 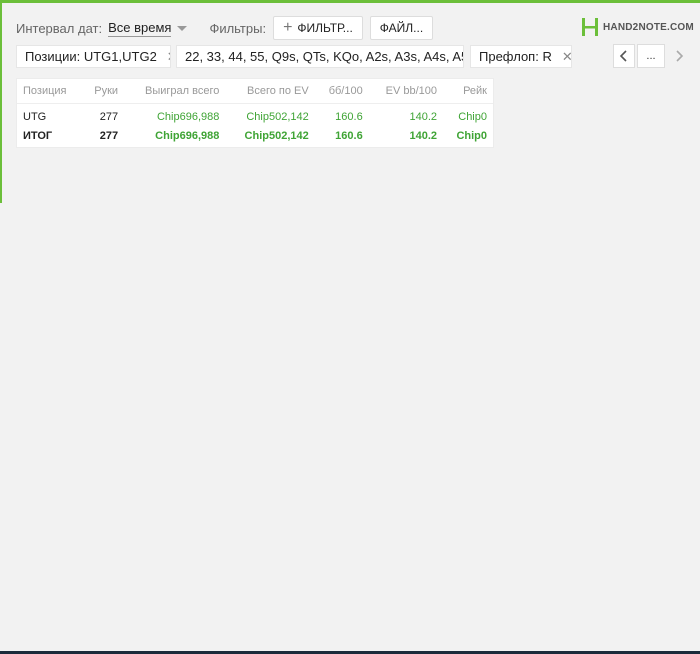 I want to click on scroll-right-button, so click(x=679, y=56).